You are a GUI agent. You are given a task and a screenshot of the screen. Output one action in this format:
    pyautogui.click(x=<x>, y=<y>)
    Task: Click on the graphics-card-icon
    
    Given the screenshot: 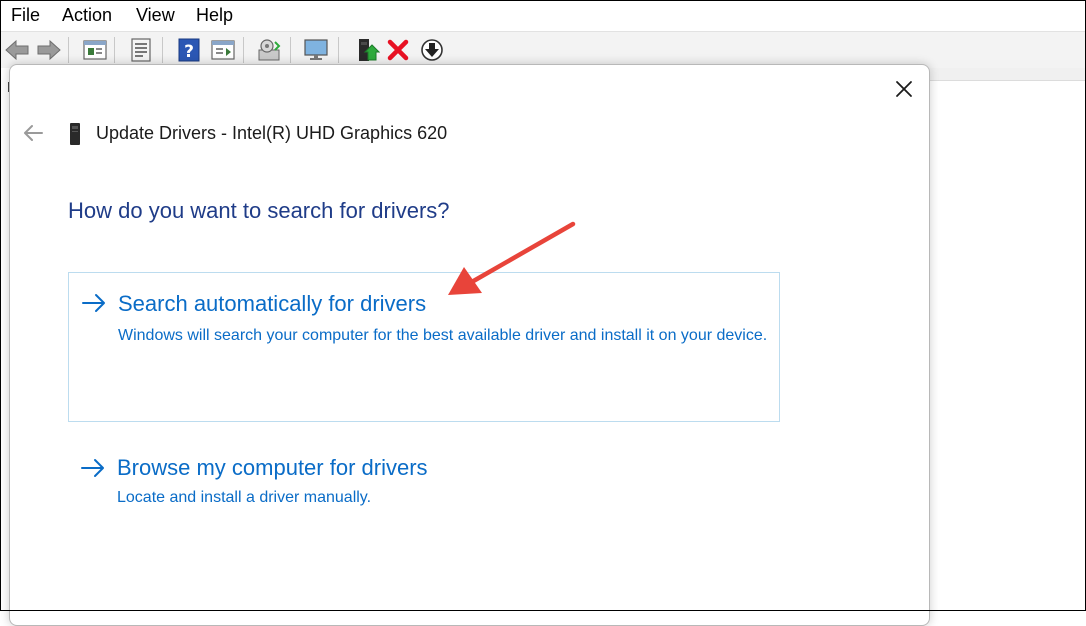 What is the action you would take?
    pyautogui.click(x=75, y=134)
    